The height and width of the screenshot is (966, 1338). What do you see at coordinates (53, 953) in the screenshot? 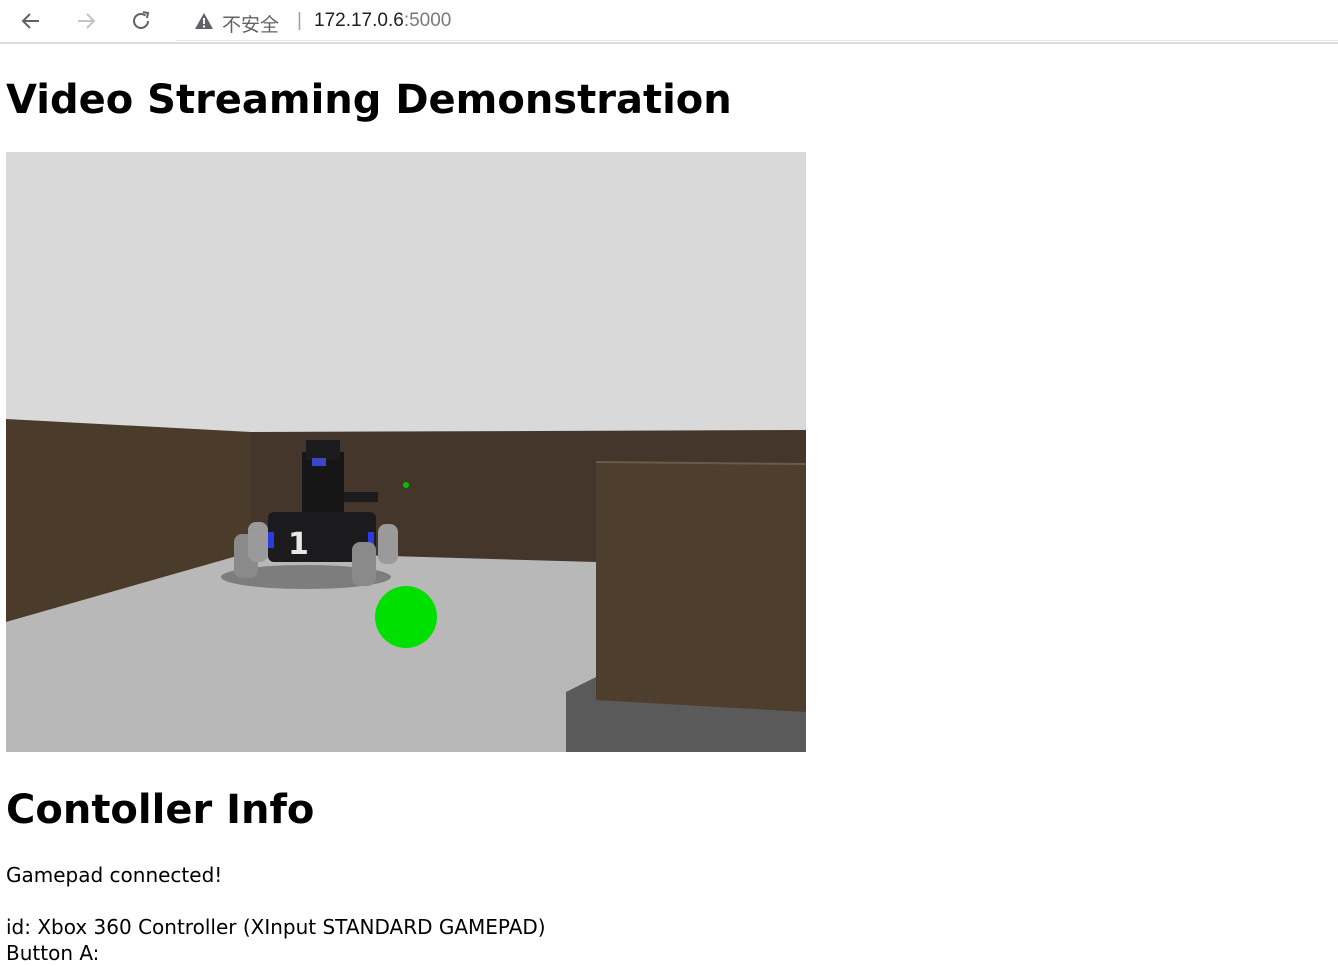
I see `button-a-status: Button A:` at bounding box center [53, 953].